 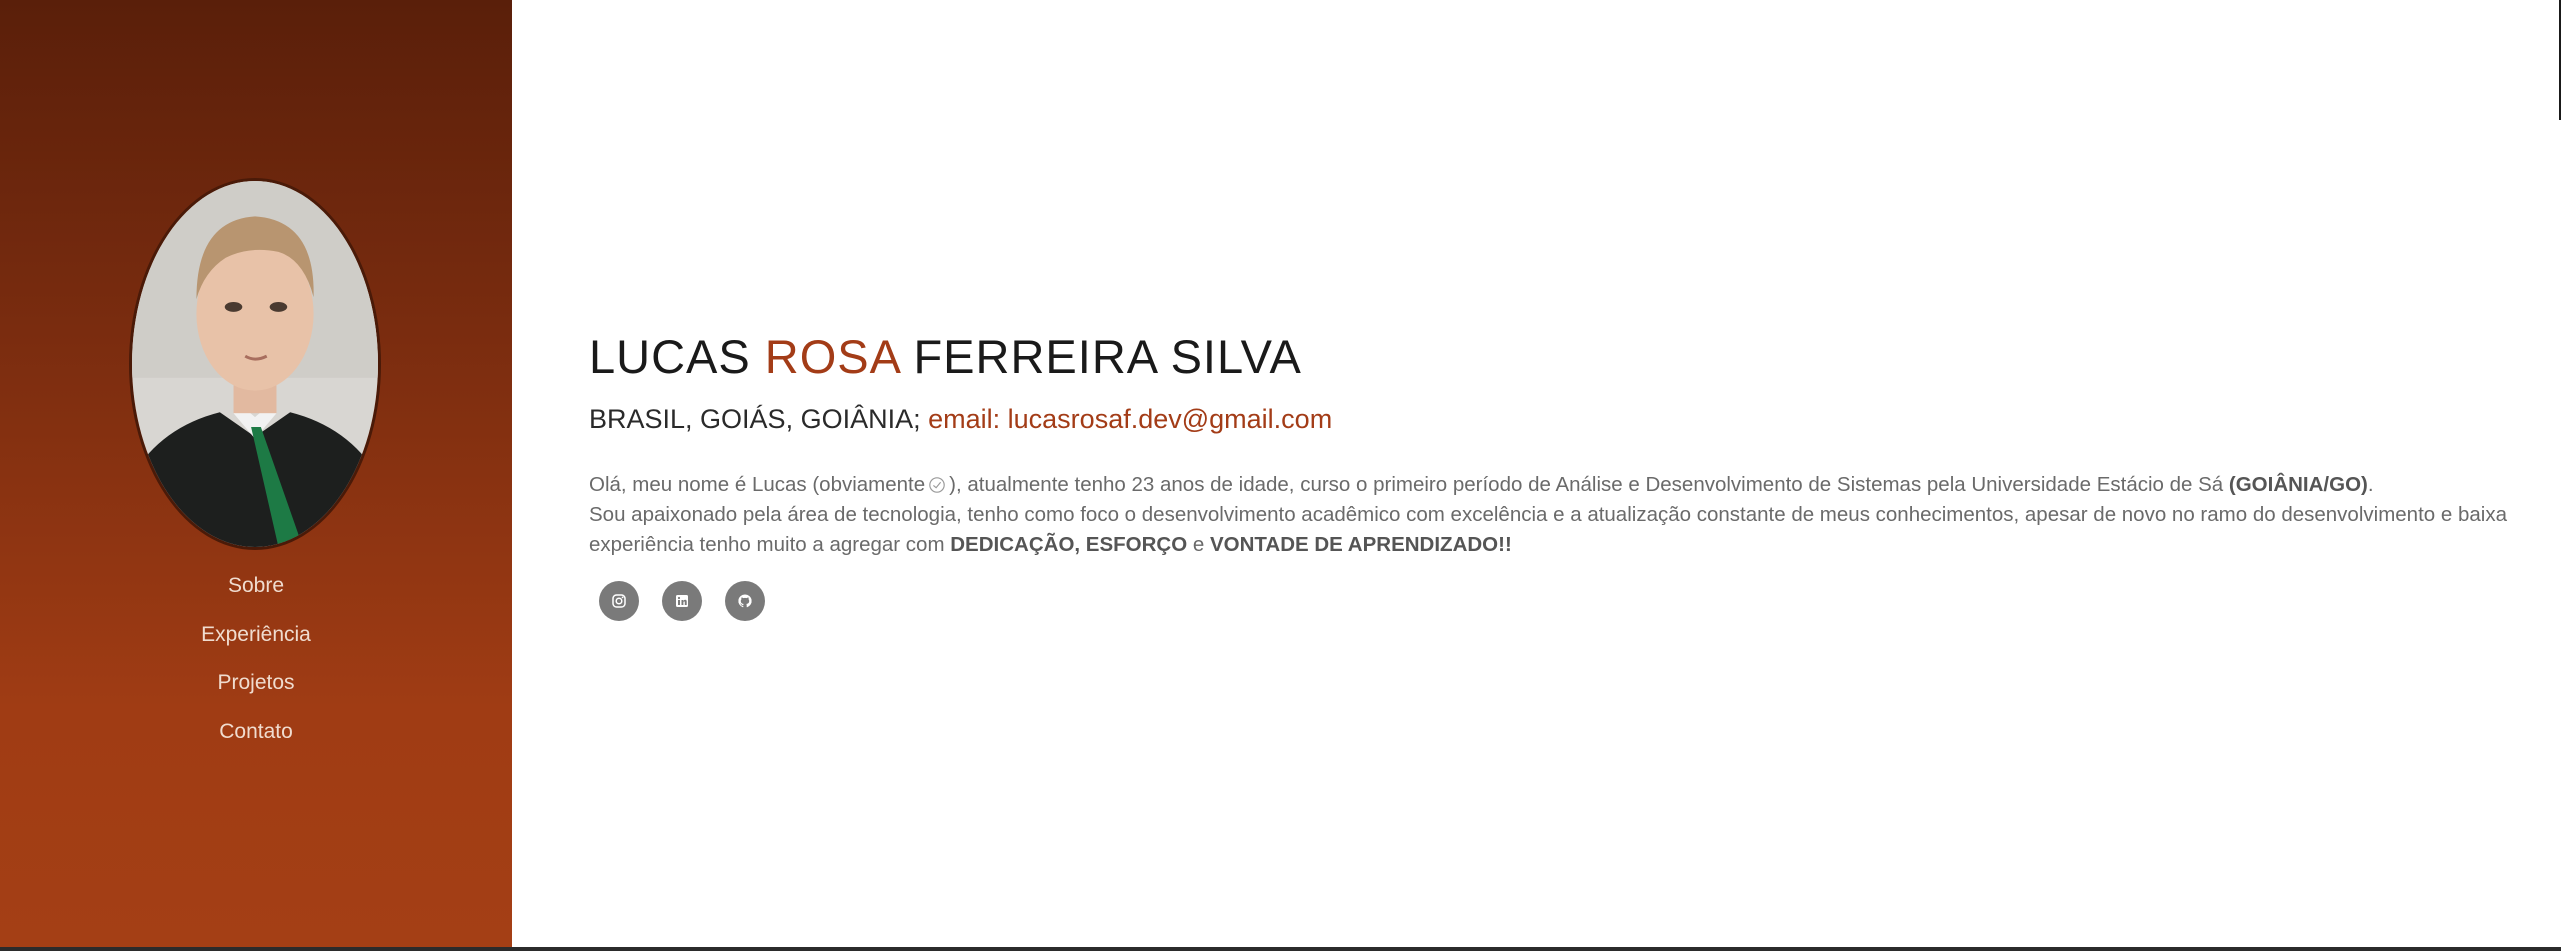 What do you see at coordinates (256, 687) in the screenshot?
I see `nav-item-projetos: Projetos` at bounding box center [256, 687].